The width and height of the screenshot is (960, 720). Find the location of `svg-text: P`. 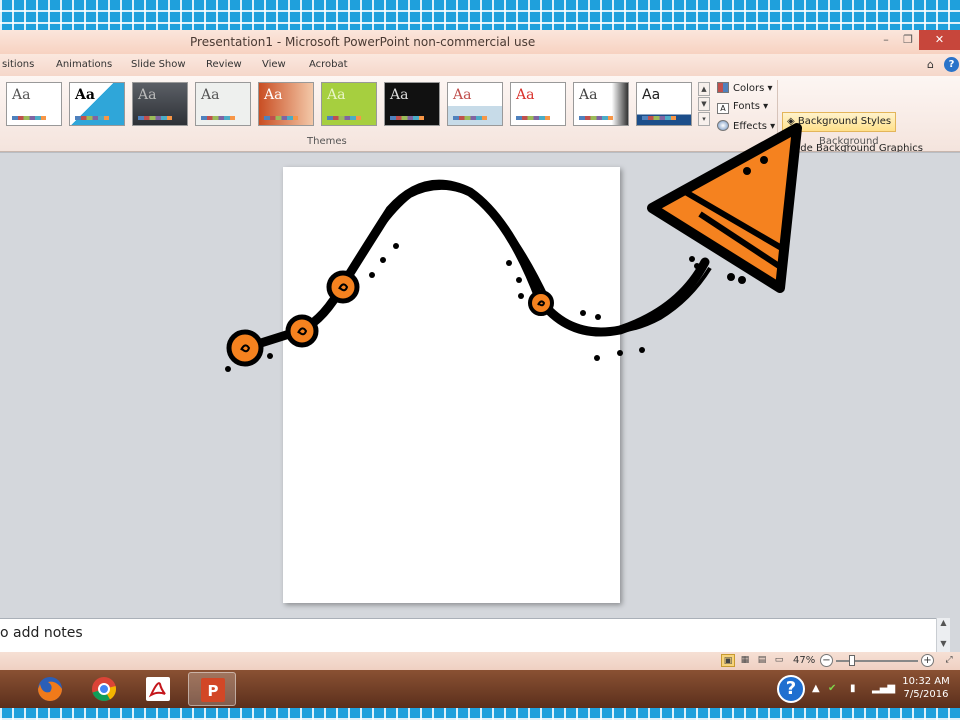

svg-text: P is located at coordinates (213, 691).